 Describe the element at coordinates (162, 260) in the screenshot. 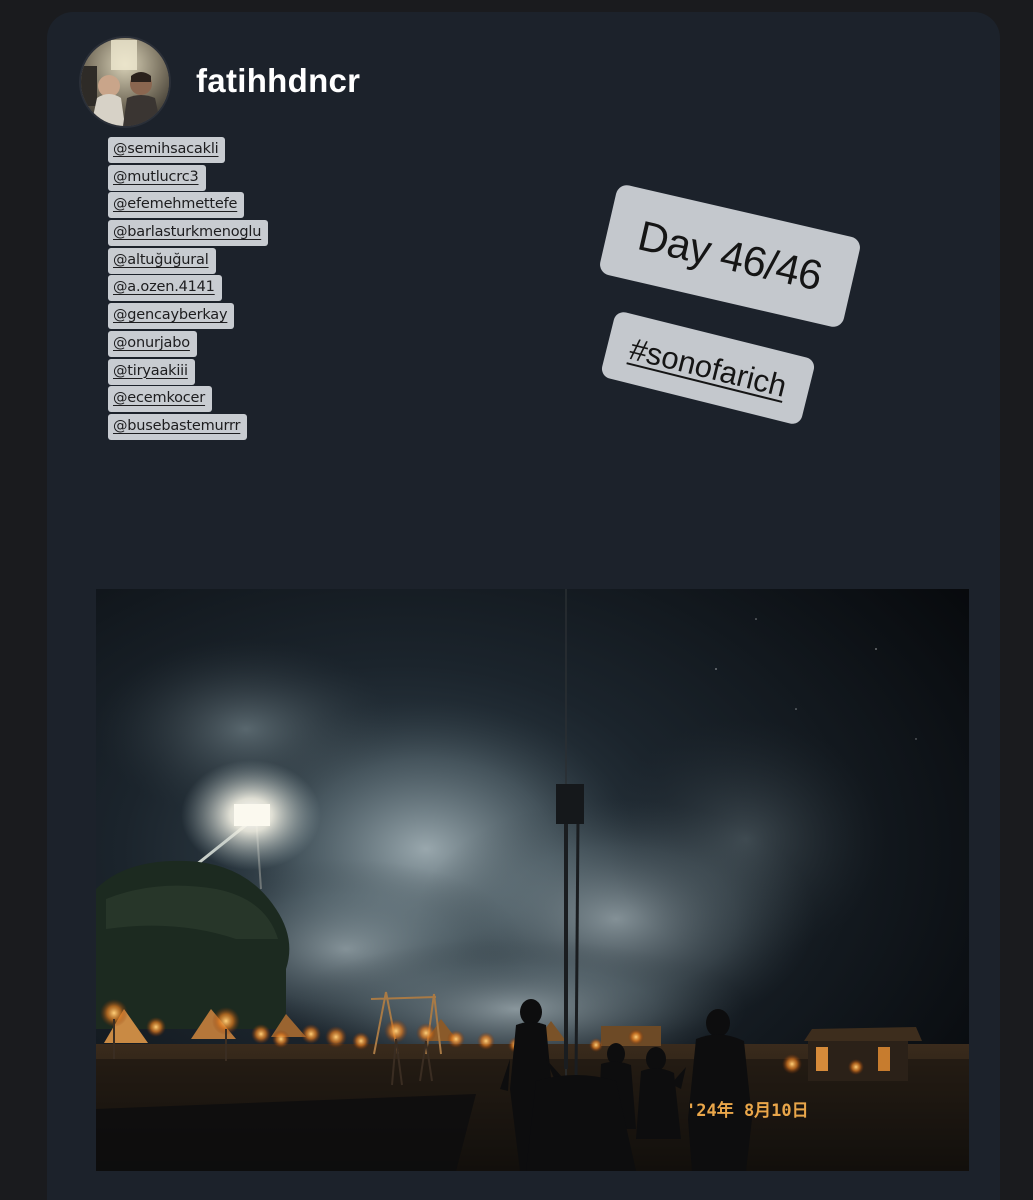

I see `mention-tag: @altuğuğural` at that location.